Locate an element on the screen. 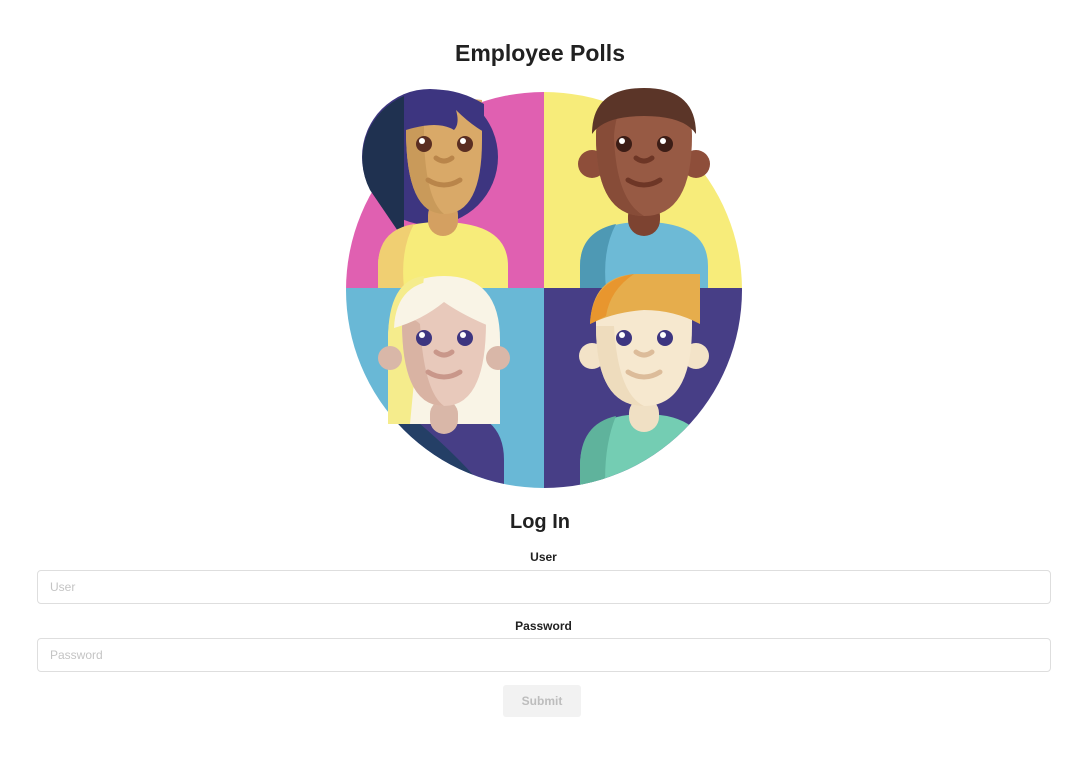 The width and height of the screenshot is (1080, 772). avatar-woman-dark-hair is located at coordinates (435, 188).